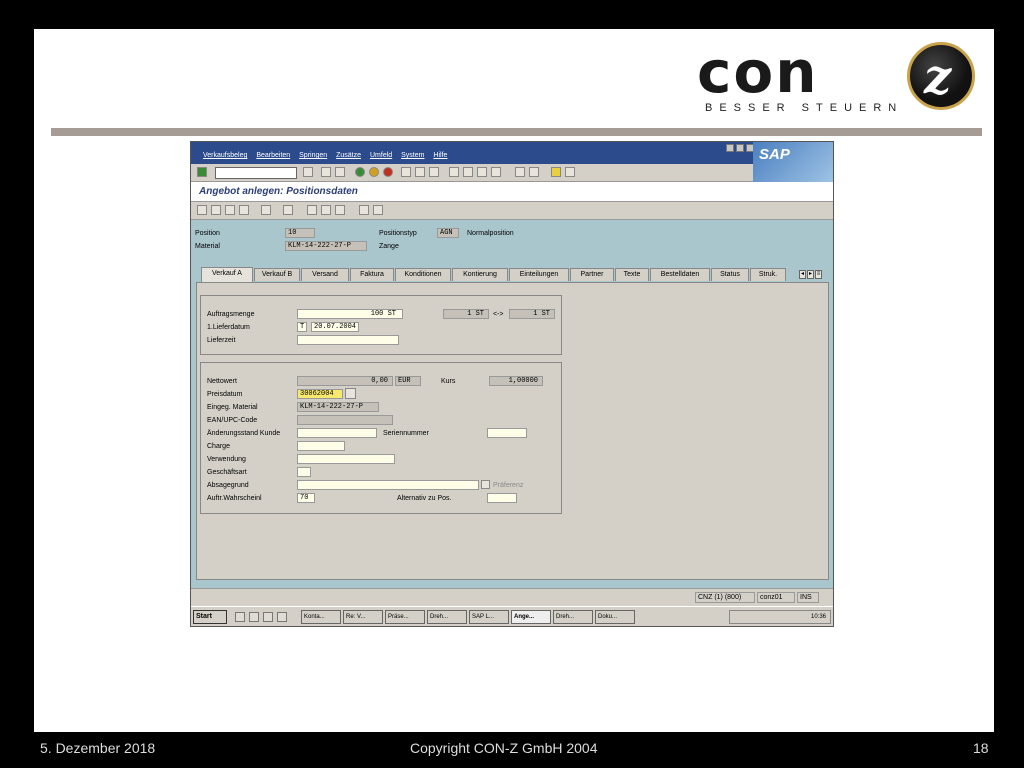  What do you see at coordinates (231, 314) in the screenshot?
I see `auftragsmenge-label: Auftragsmenge` at bounding box center [231, 314].